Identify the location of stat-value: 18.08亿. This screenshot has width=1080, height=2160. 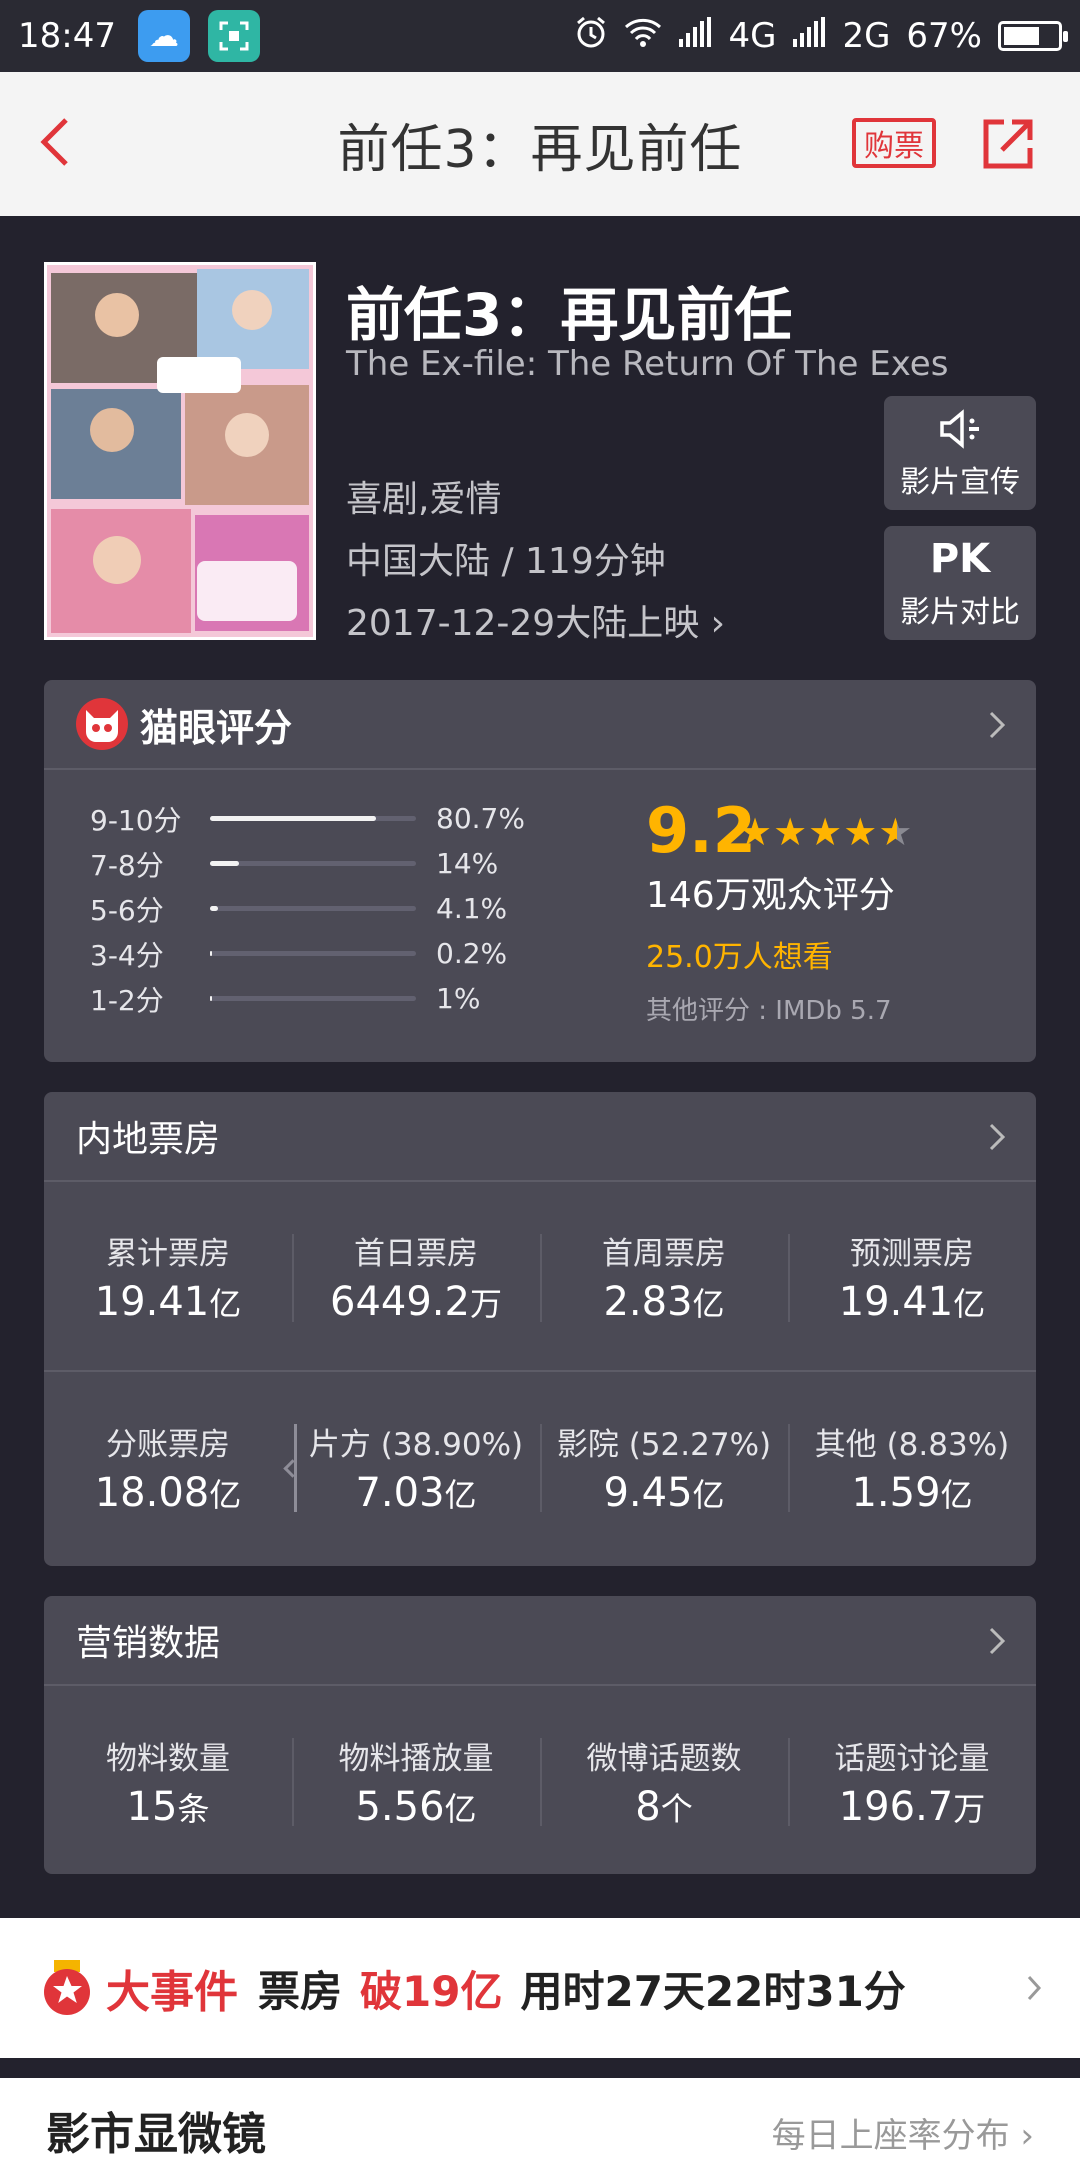
(168, 1492).